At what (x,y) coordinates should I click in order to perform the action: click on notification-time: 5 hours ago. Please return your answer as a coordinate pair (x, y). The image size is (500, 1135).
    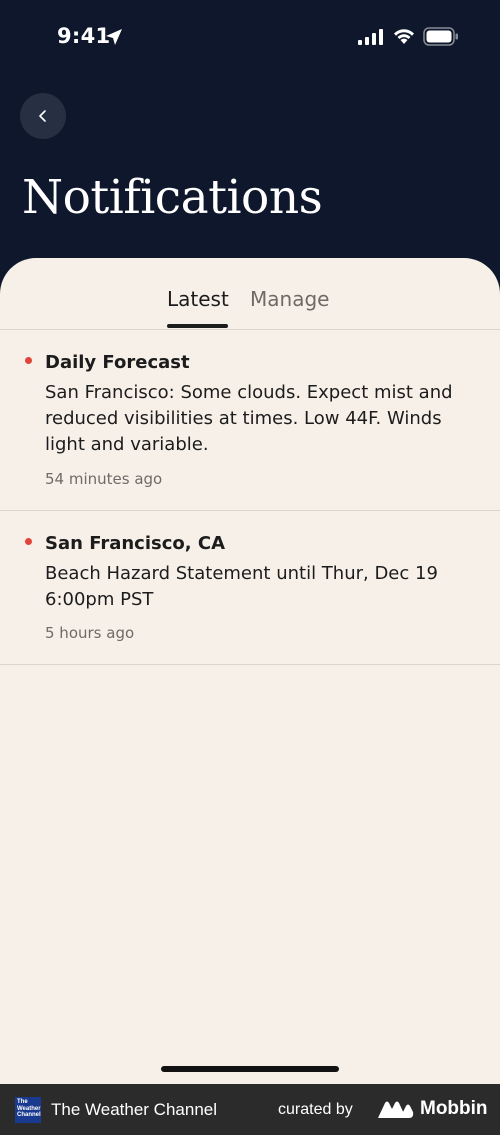
    Looking at the image, I should click on (90, 633).